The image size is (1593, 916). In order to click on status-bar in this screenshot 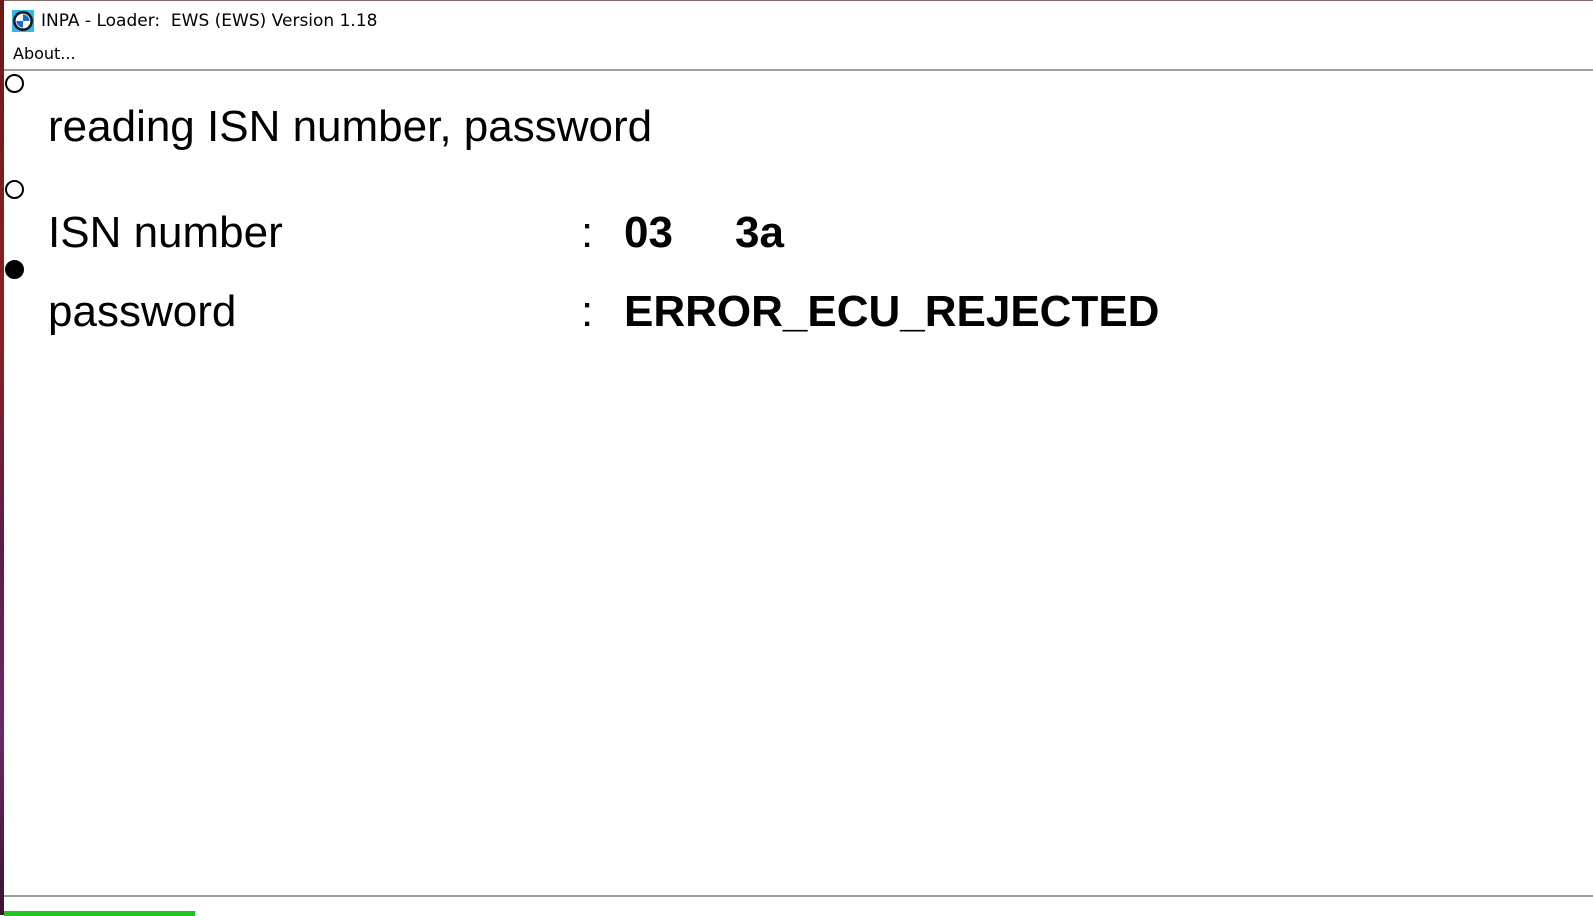, I will do `click(798, 905)`.